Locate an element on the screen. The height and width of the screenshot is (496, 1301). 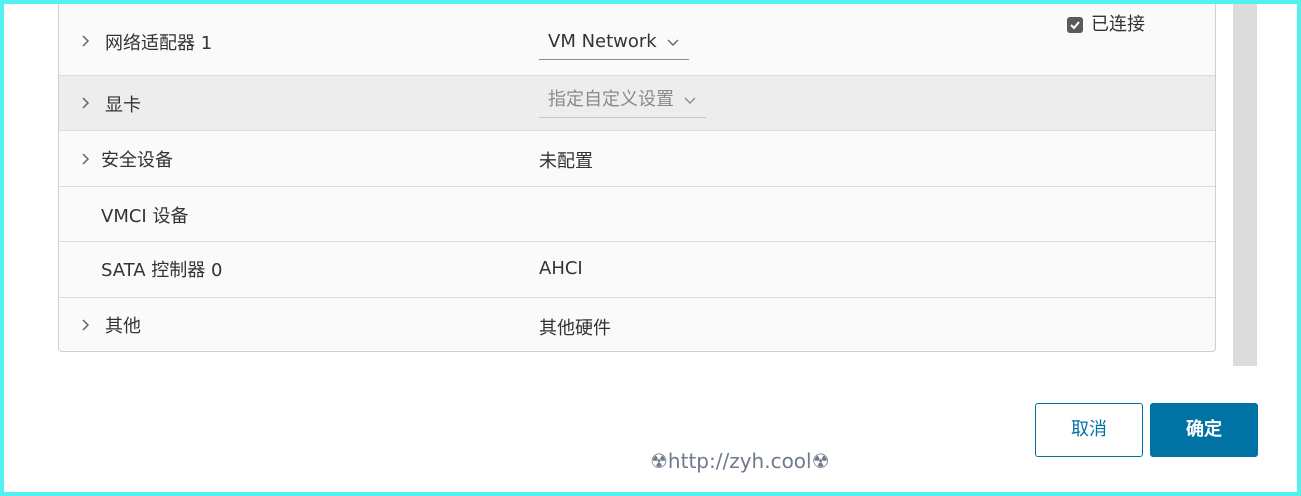
hardware-row-network-adapter: 网络适配器 1 VM Network 已连接 is located at coordinates (637, 40).